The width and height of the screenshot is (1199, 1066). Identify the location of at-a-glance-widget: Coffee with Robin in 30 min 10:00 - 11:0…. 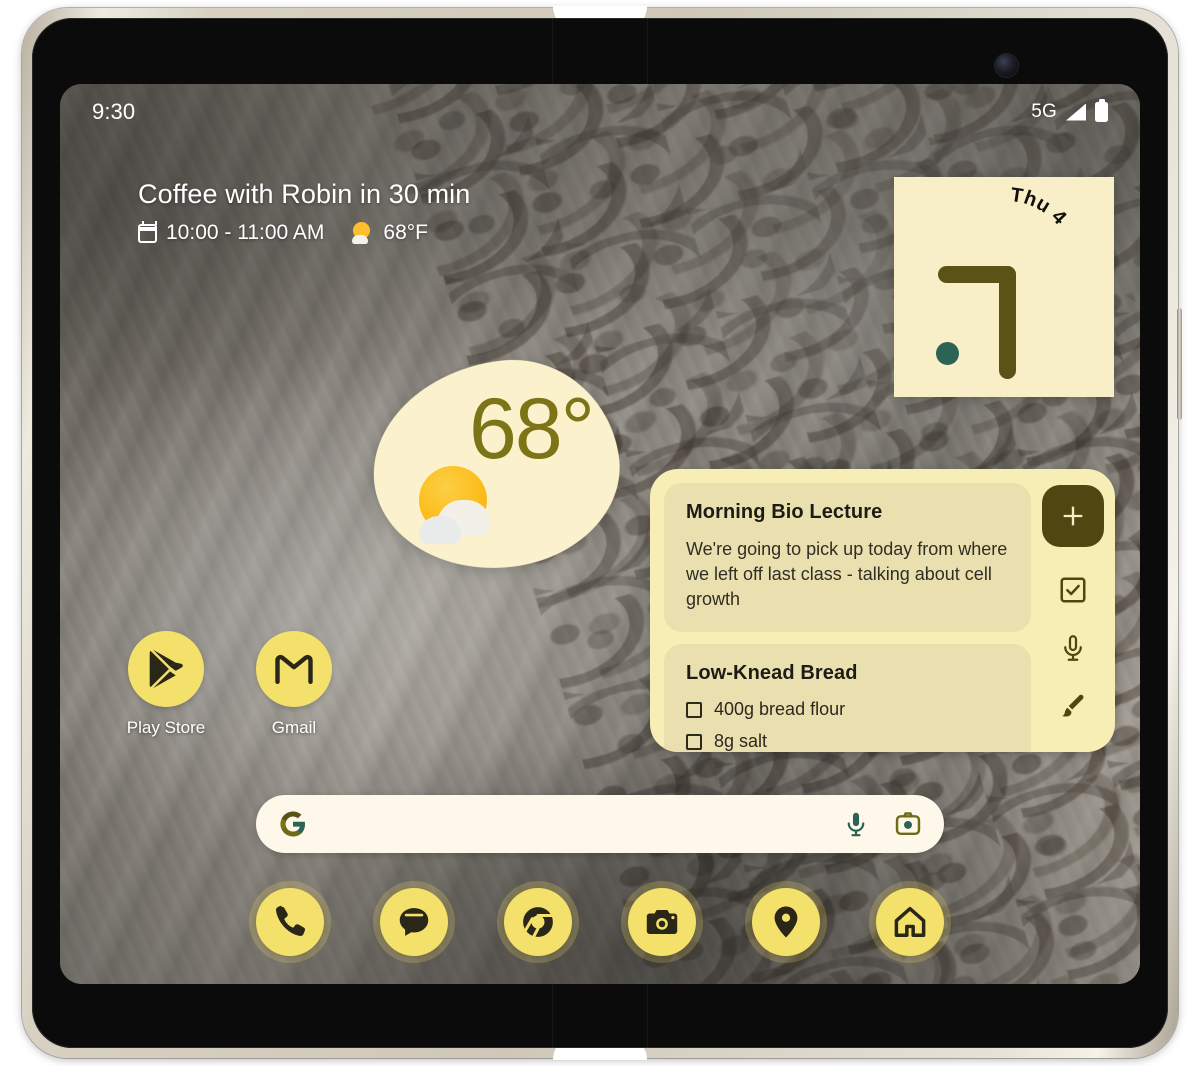
(304, 212).